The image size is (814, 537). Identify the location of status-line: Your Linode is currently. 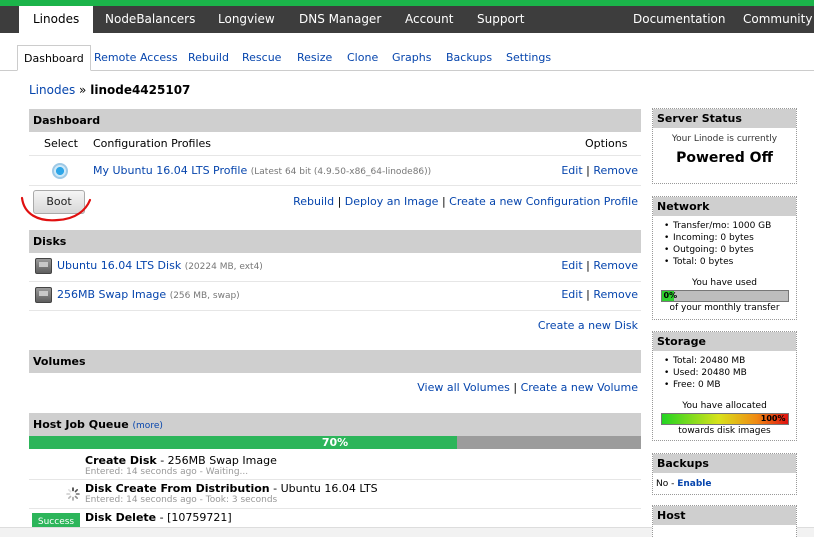
(724, 139).